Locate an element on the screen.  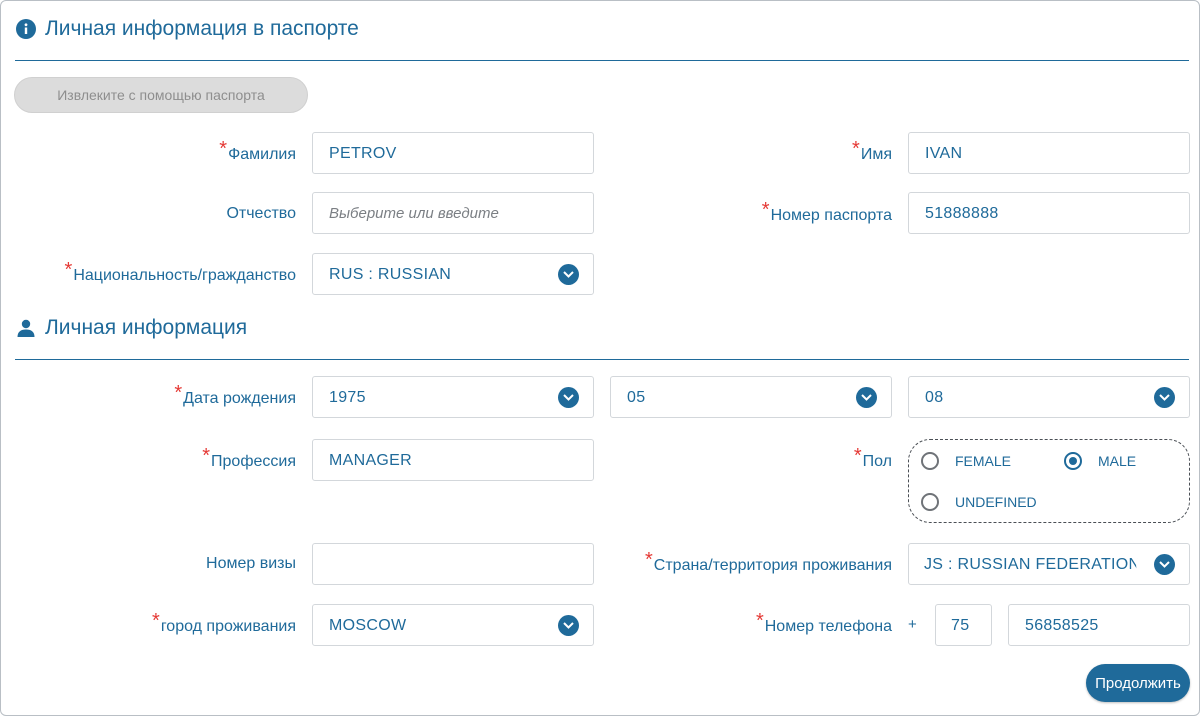
patronymic-input: Выберите или введите is located at coordinates (453, 213).